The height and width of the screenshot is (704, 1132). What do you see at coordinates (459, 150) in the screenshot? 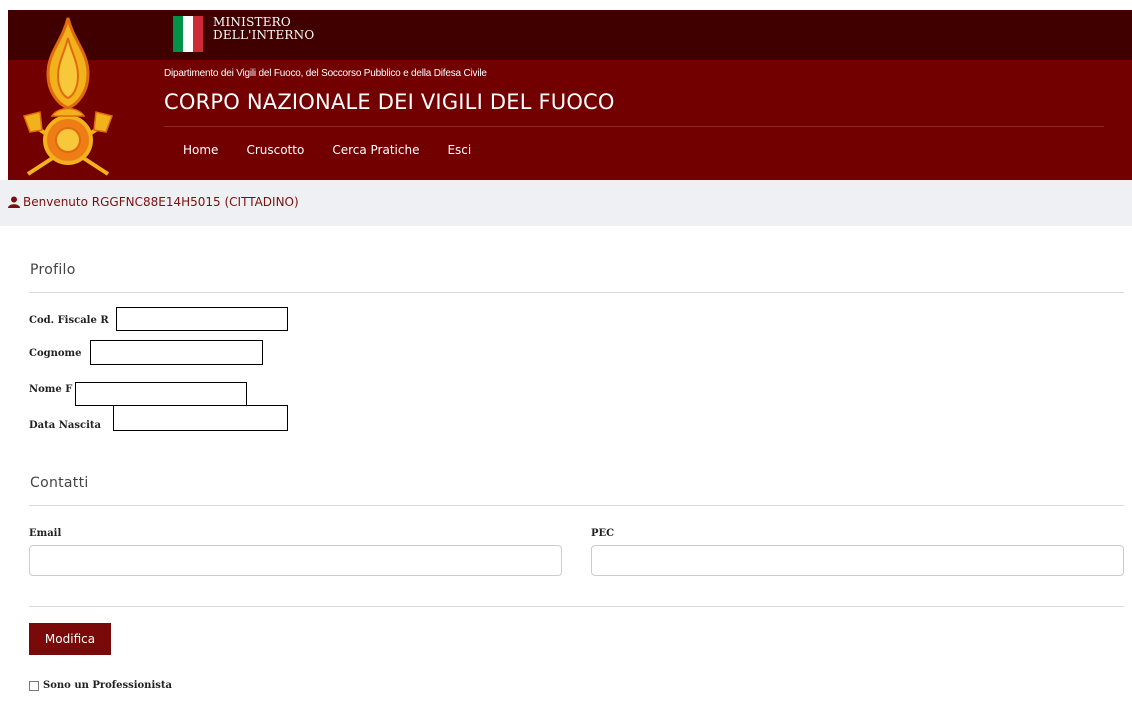
I see `nav-esci-link: Esci` at bounding box center [459, 150].